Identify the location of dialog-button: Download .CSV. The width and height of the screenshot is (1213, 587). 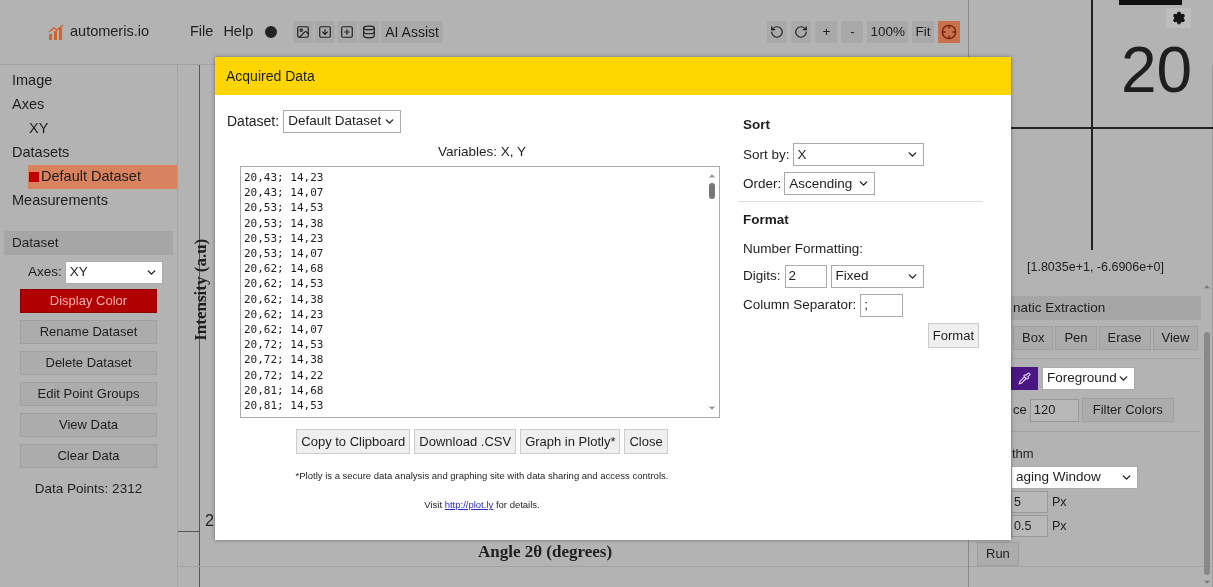
(465, 441).